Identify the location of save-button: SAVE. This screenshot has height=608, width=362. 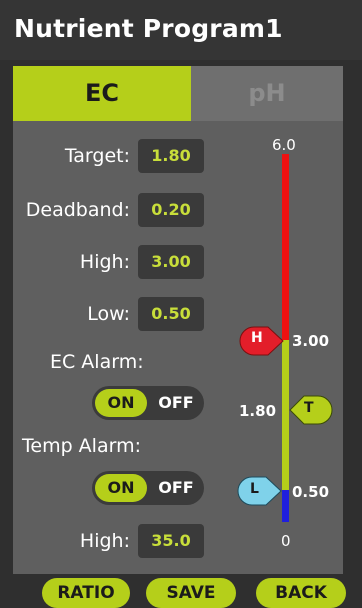
(191, 593).